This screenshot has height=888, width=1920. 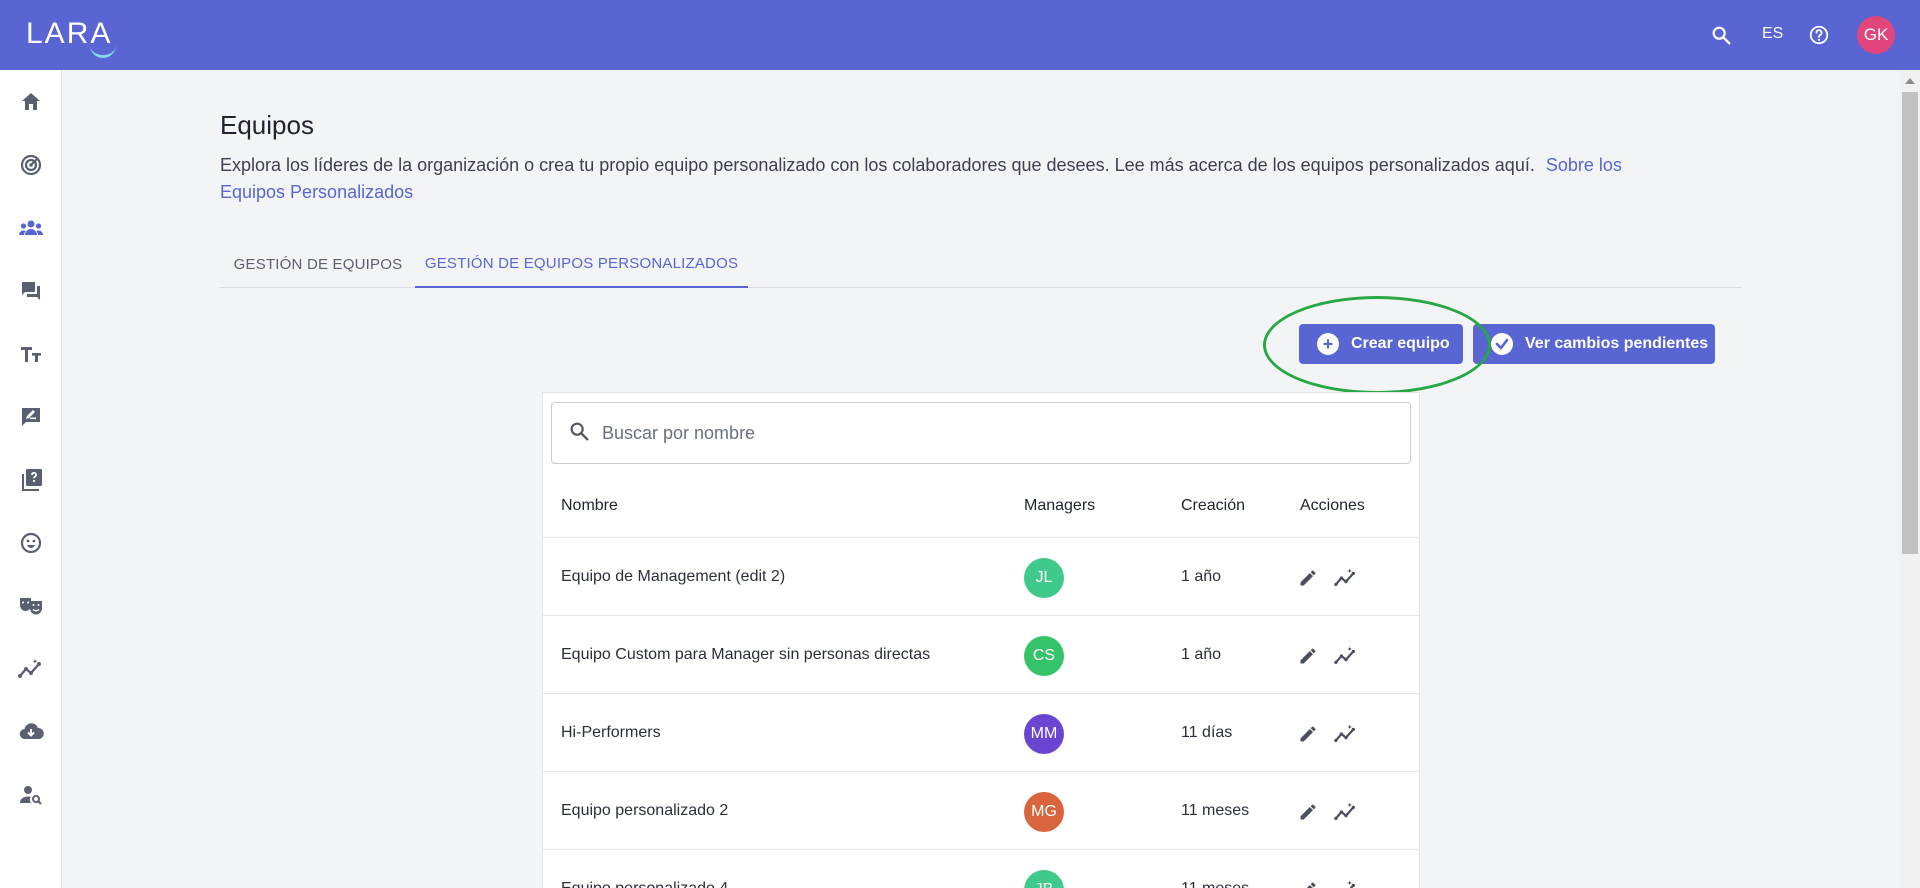 I want to click on created-time: 11 días, so click(x=1207, y=732).